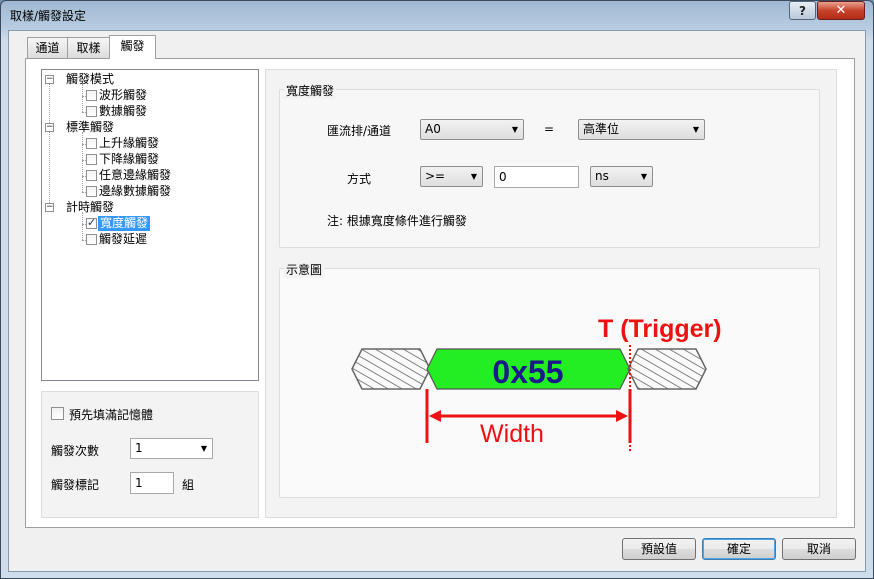 This screenshot has width=874, height=579. I want to click on trigger-count-select: 1 ▼, so click(171, 448).